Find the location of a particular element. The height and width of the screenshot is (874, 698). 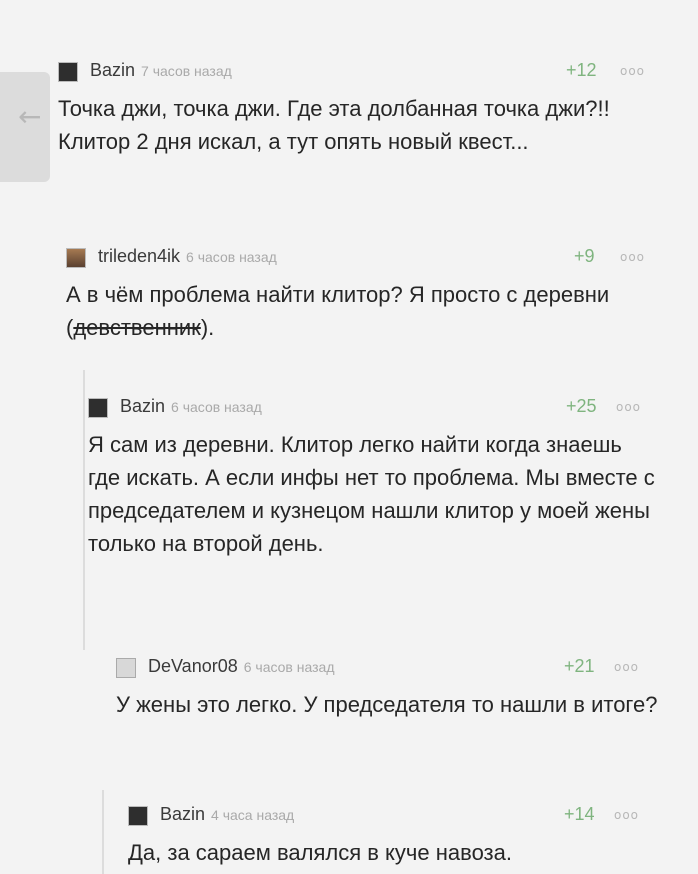

comment-score: +9 is located at coordinates (584, 256).